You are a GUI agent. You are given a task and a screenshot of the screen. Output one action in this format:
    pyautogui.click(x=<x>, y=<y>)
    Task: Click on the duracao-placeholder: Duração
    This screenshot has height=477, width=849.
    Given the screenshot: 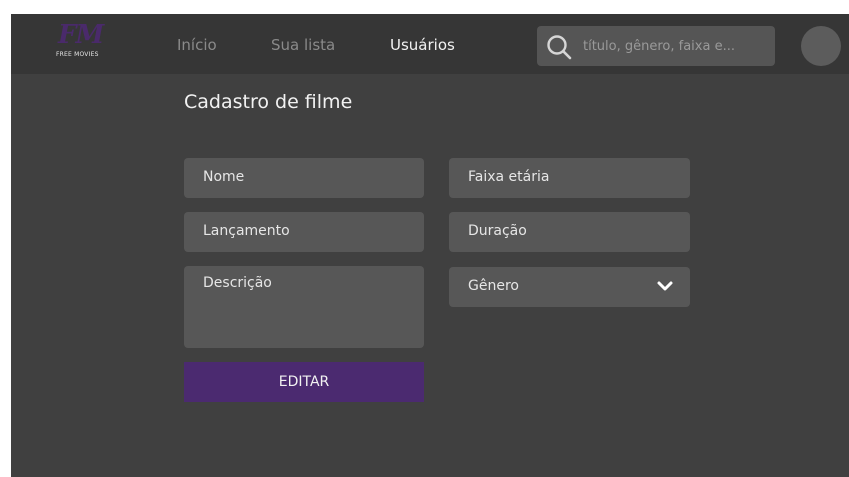 What is the action you would take?
    pyautogui.click(x=497, y=231)
    